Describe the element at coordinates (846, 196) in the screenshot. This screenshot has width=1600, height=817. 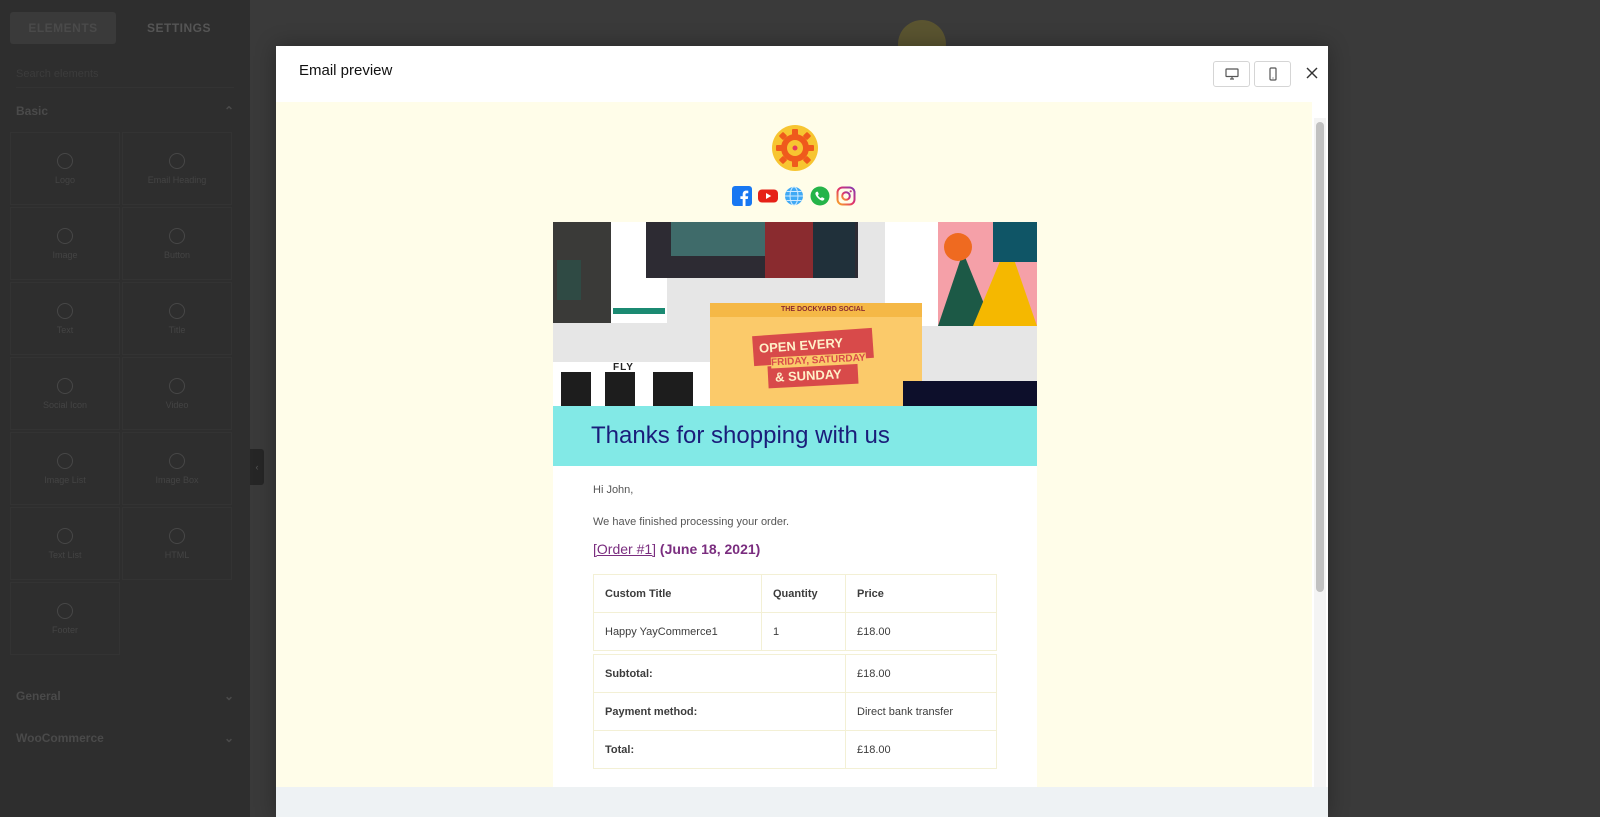
I see `instagram-icon` at that location.